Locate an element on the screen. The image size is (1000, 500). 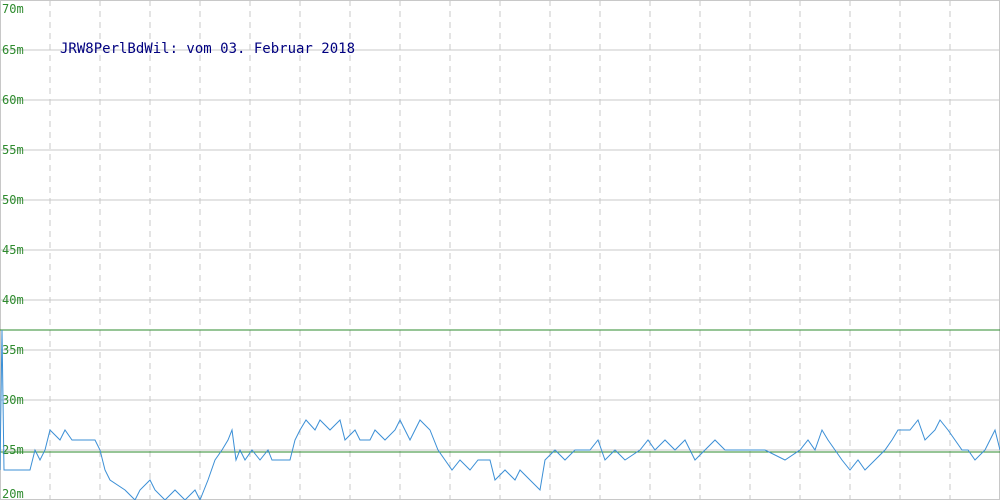
y-tick-label: 25m is located at coordinates (13, 450).